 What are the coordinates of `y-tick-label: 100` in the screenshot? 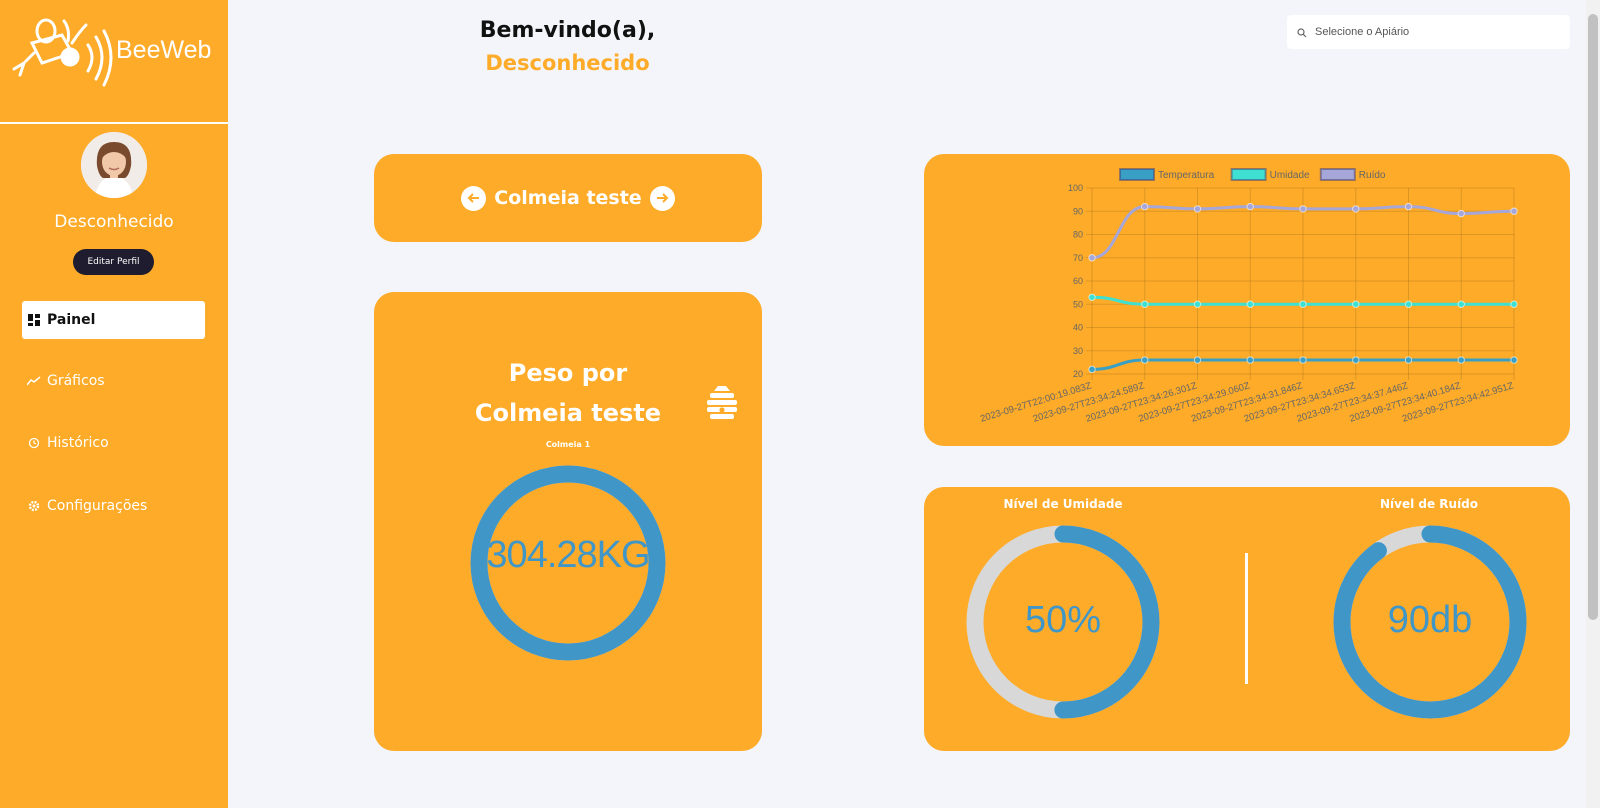 It's located at (1075, 188).